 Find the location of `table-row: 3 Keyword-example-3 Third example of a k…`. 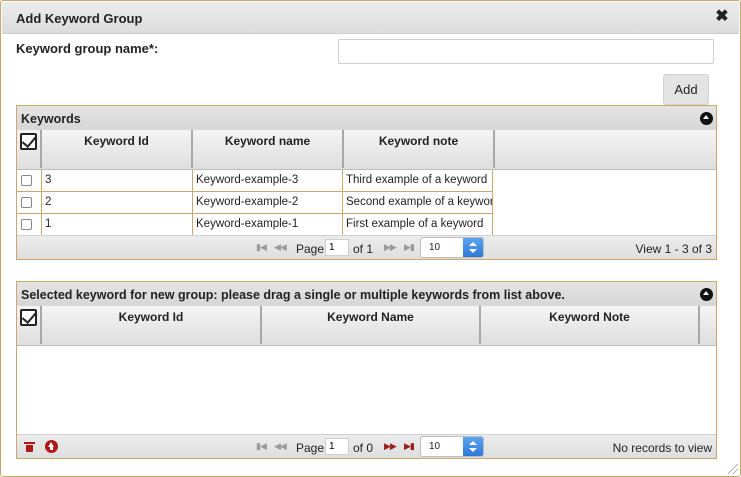

table-row: 3 Keyword-example-3 Third example of a k… is located at coordinates (255, 181).